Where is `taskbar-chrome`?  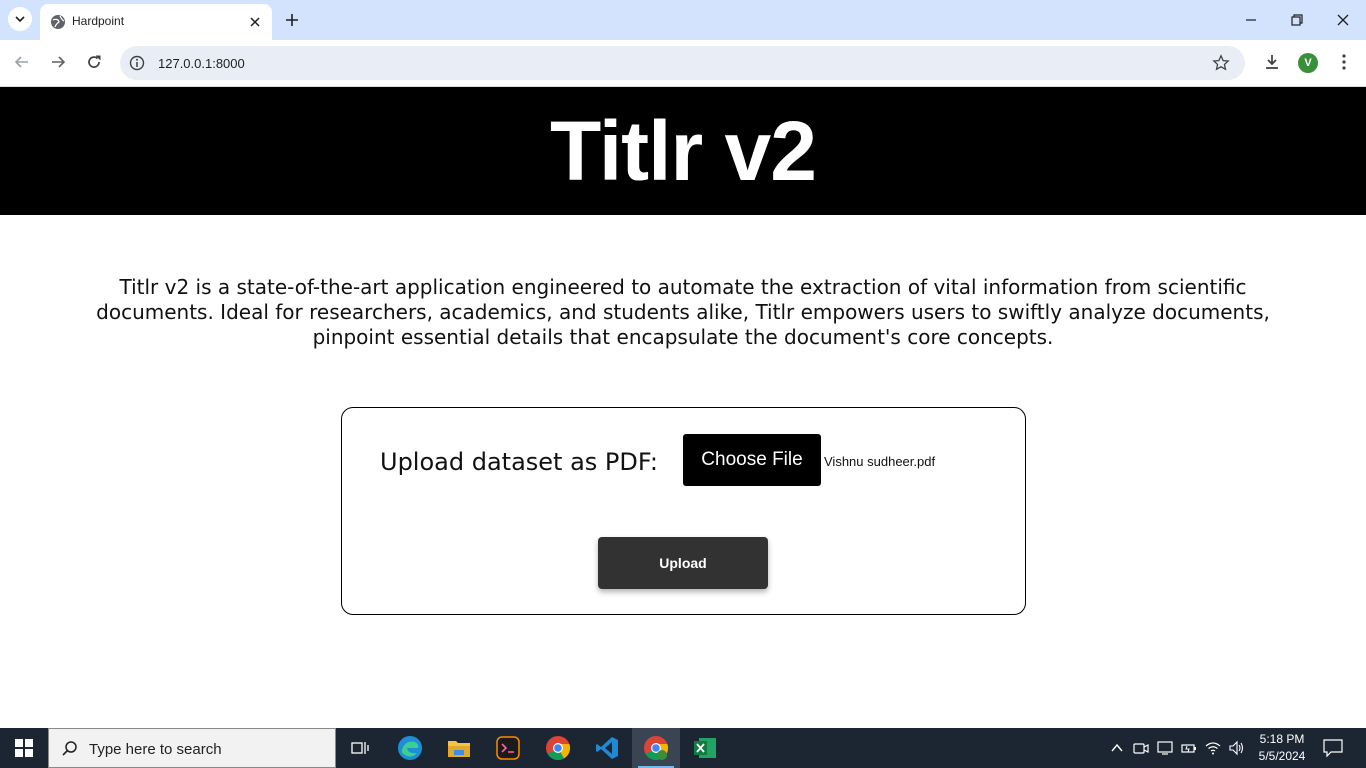 taskbar-chrome is located at coordinates (558, 748).